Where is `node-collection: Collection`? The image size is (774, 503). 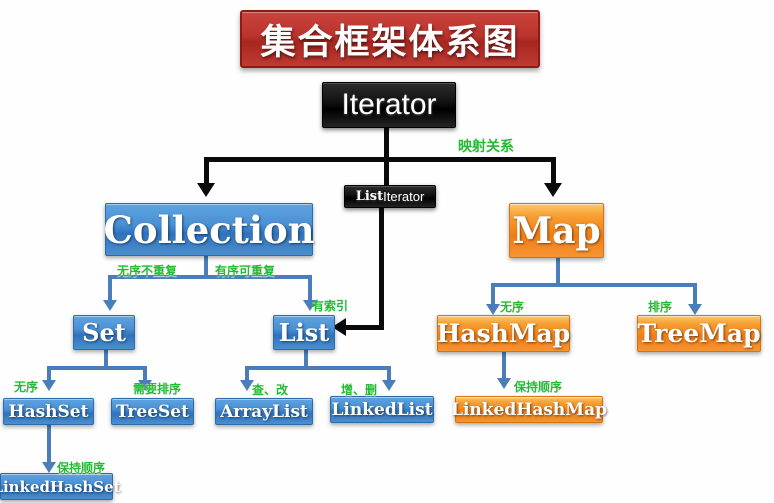
node-collection: Collection is located at coordinates (209, 229).